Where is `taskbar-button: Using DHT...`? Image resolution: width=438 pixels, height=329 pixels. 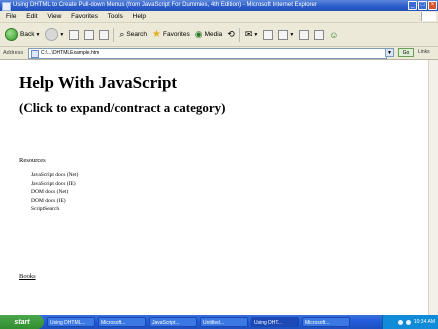
taskbar-button: Using DHT... is located at coordinates (275, 322).